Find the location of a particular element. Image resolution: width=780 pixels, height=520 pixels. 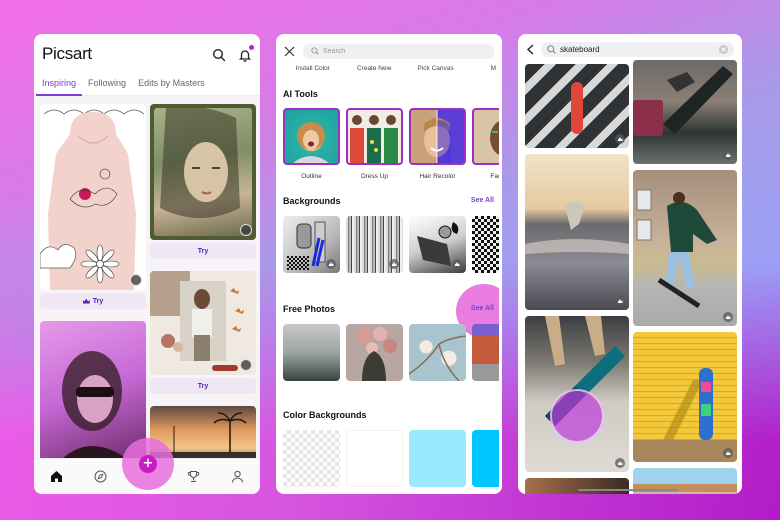

scroll-indicator is located at coordinates (628, 490).